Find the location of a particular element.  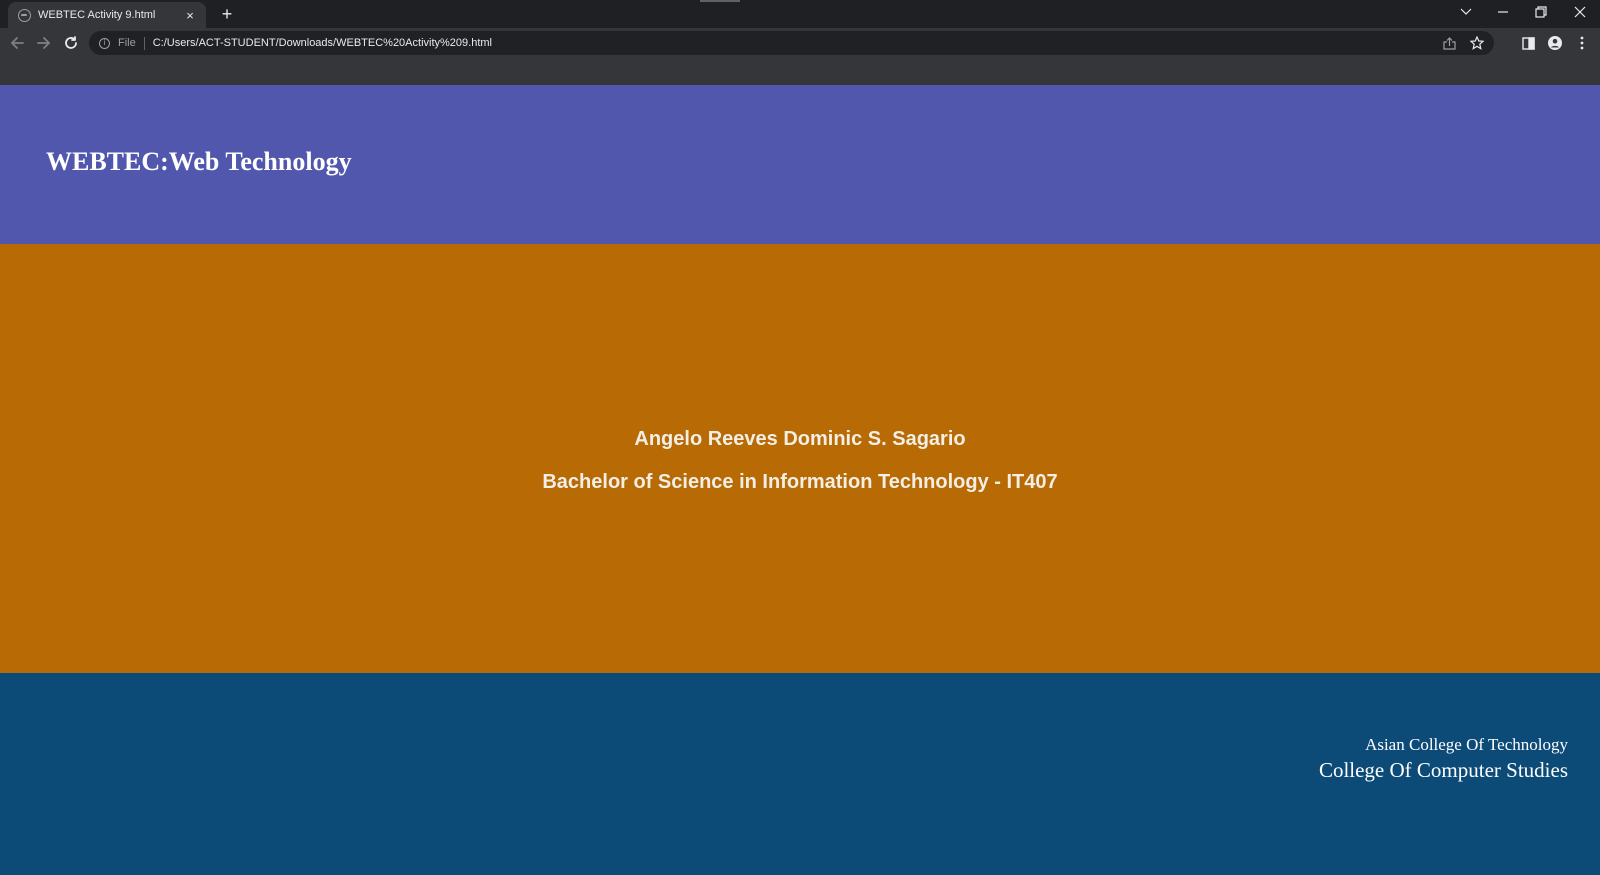

address-separator is located at coordinates (144, 43).